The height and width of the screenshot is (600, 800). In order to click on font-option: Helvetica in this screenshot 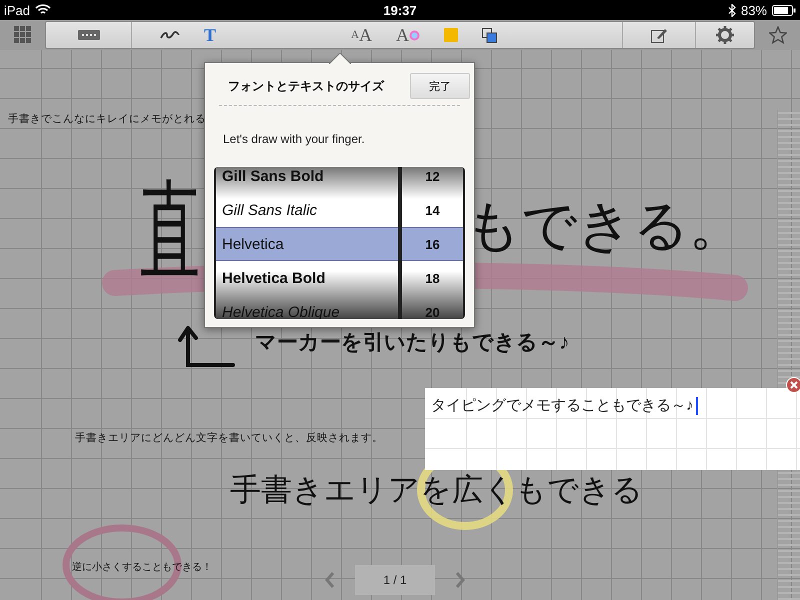, I will do `click(307, 244)`.